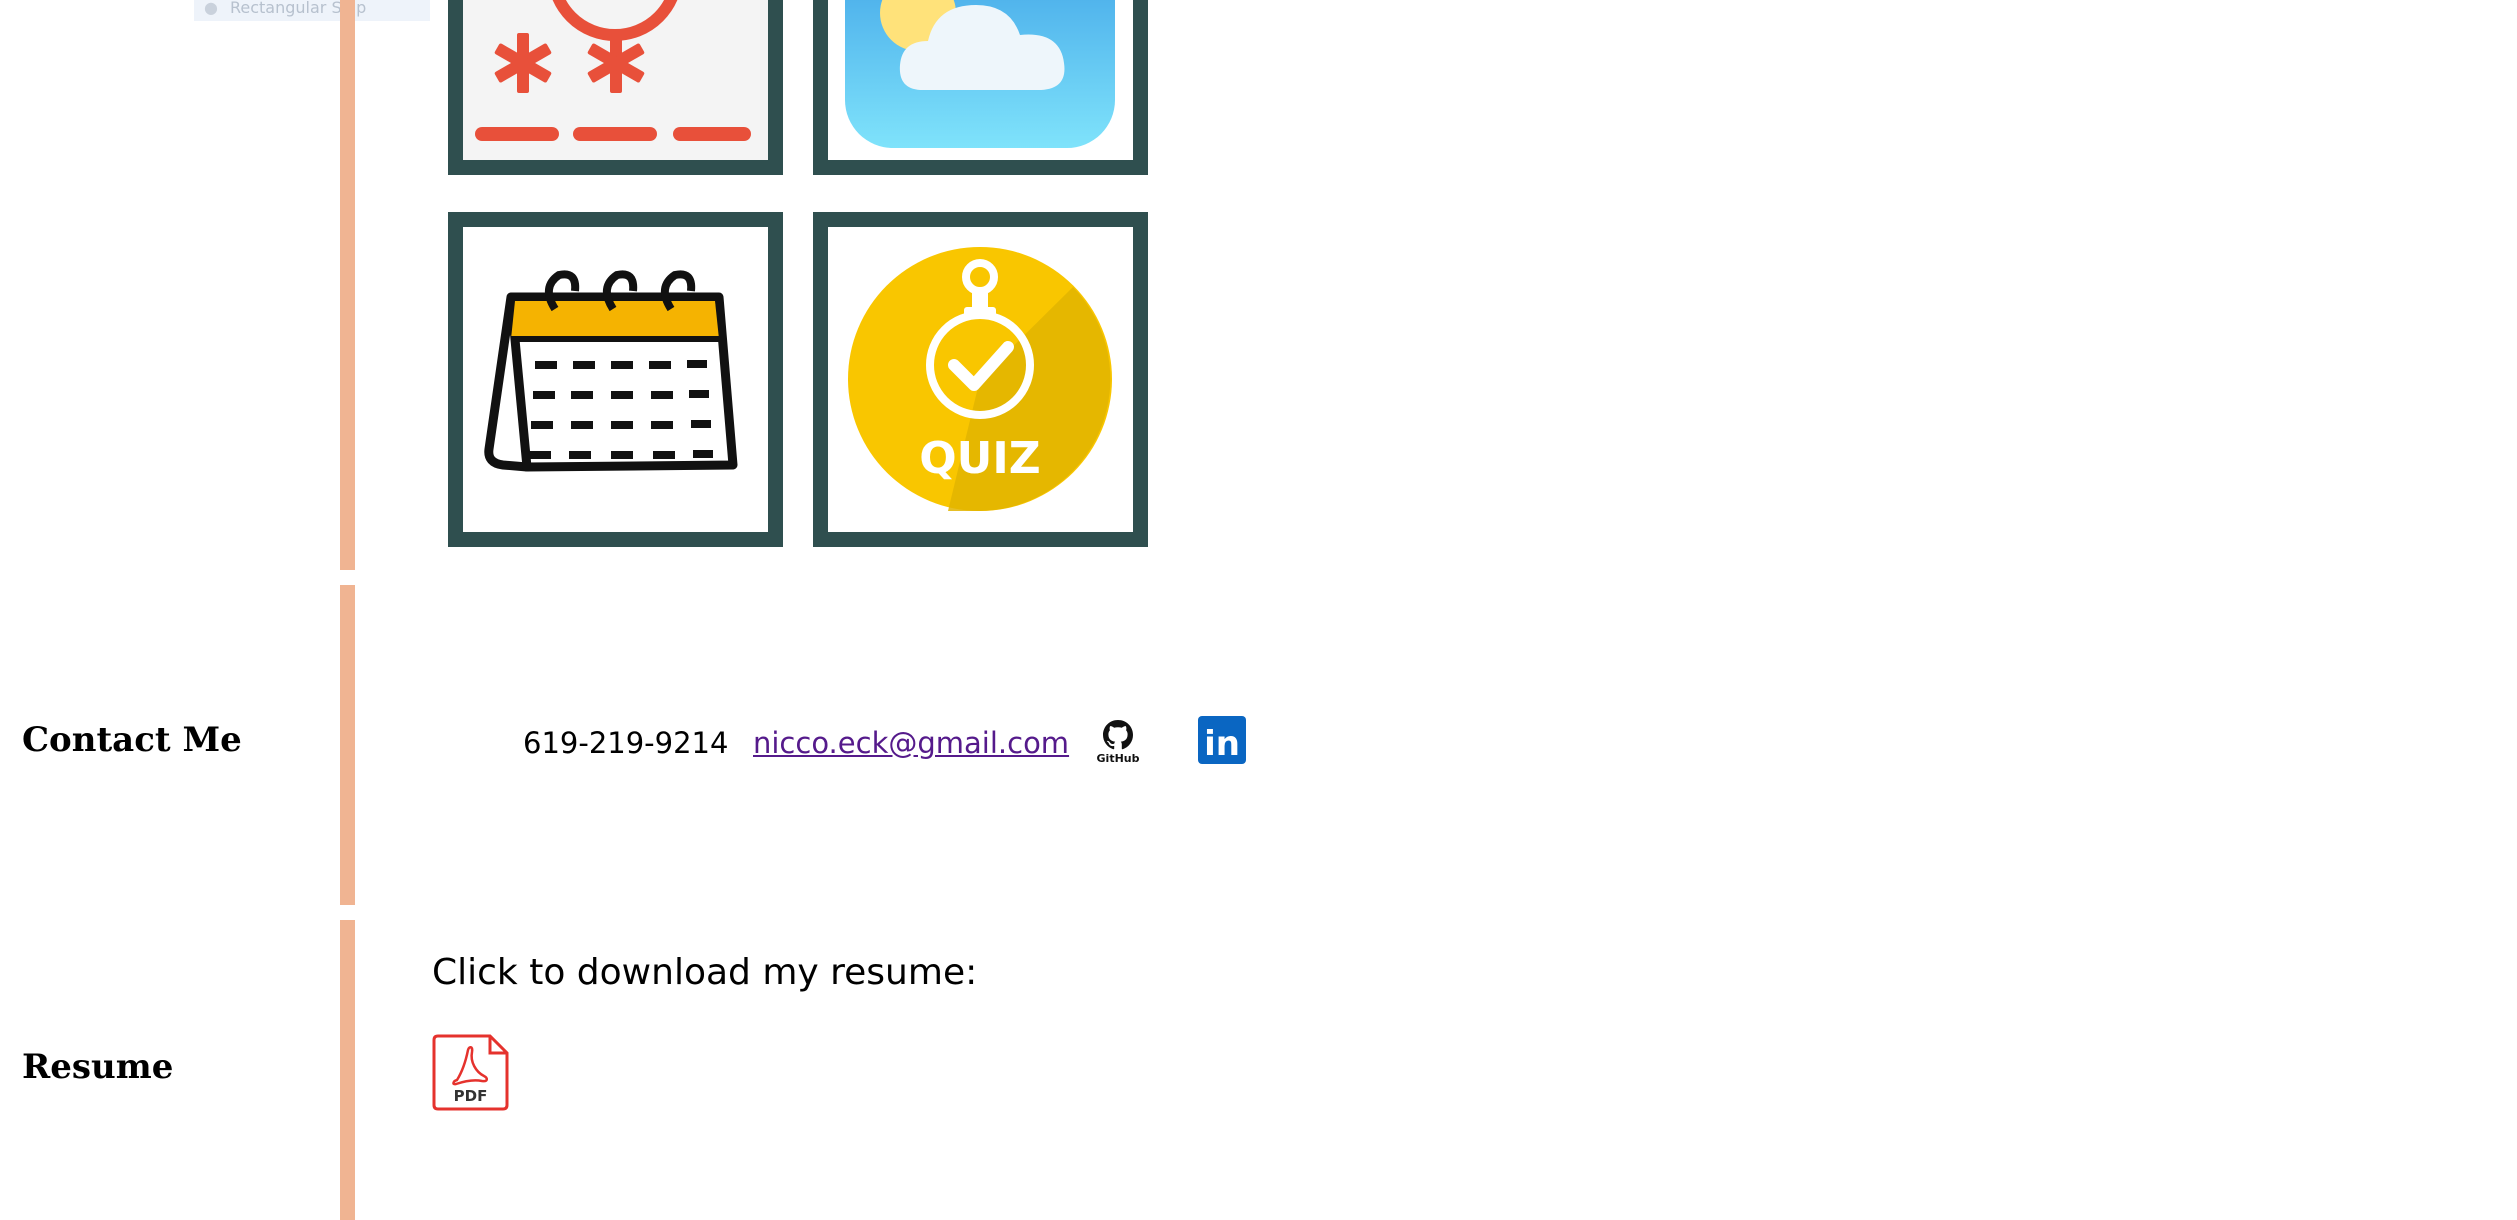  What do you see at coordinates (705, 972) in the screenshot?
I see `resume-prompt: Click to download my resume:` at bounding box center [705, 972].